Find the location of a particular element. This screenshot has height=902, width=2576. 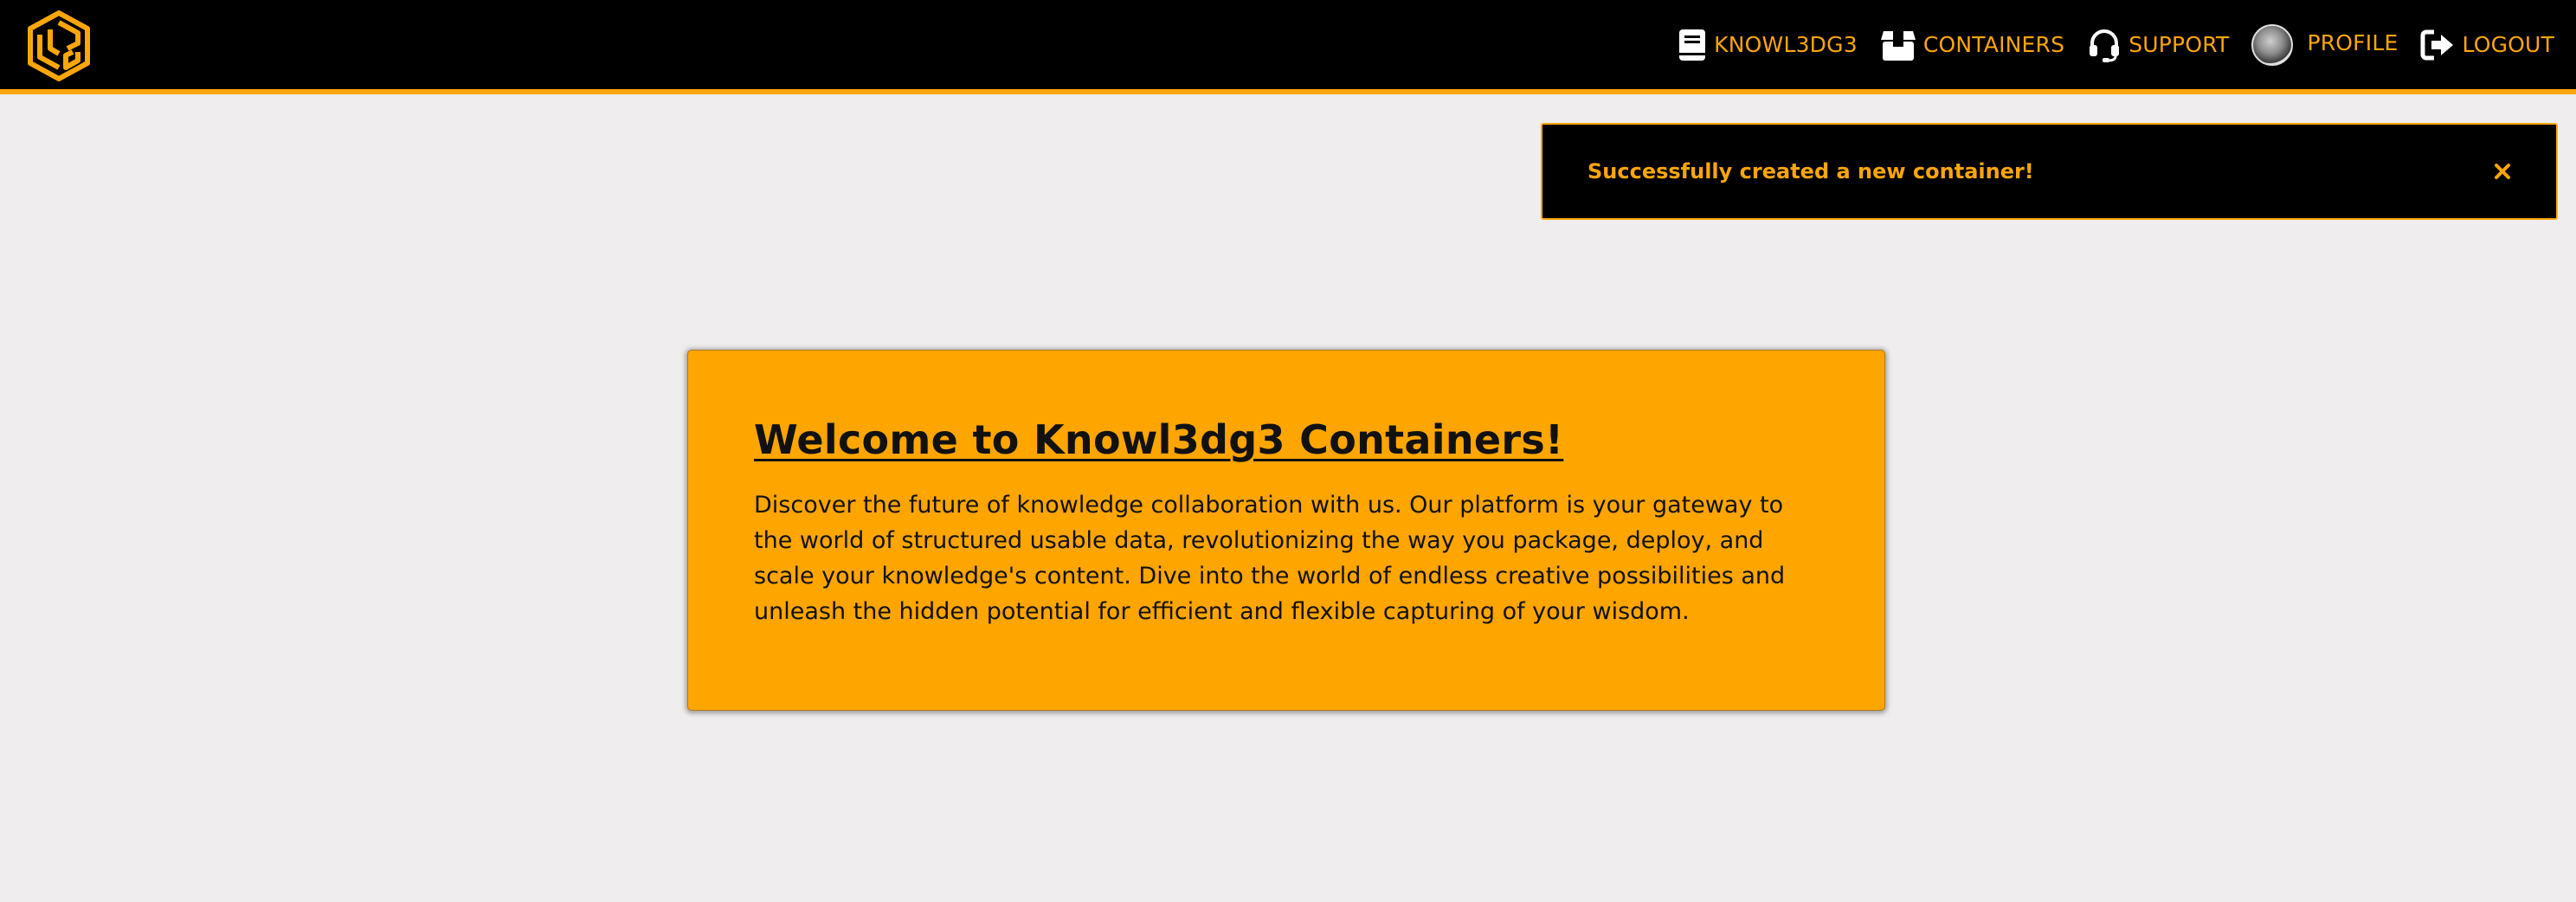

nav-label-knowl3dg3: KNOWL3DG3 is located at coordinates (1786, 44).